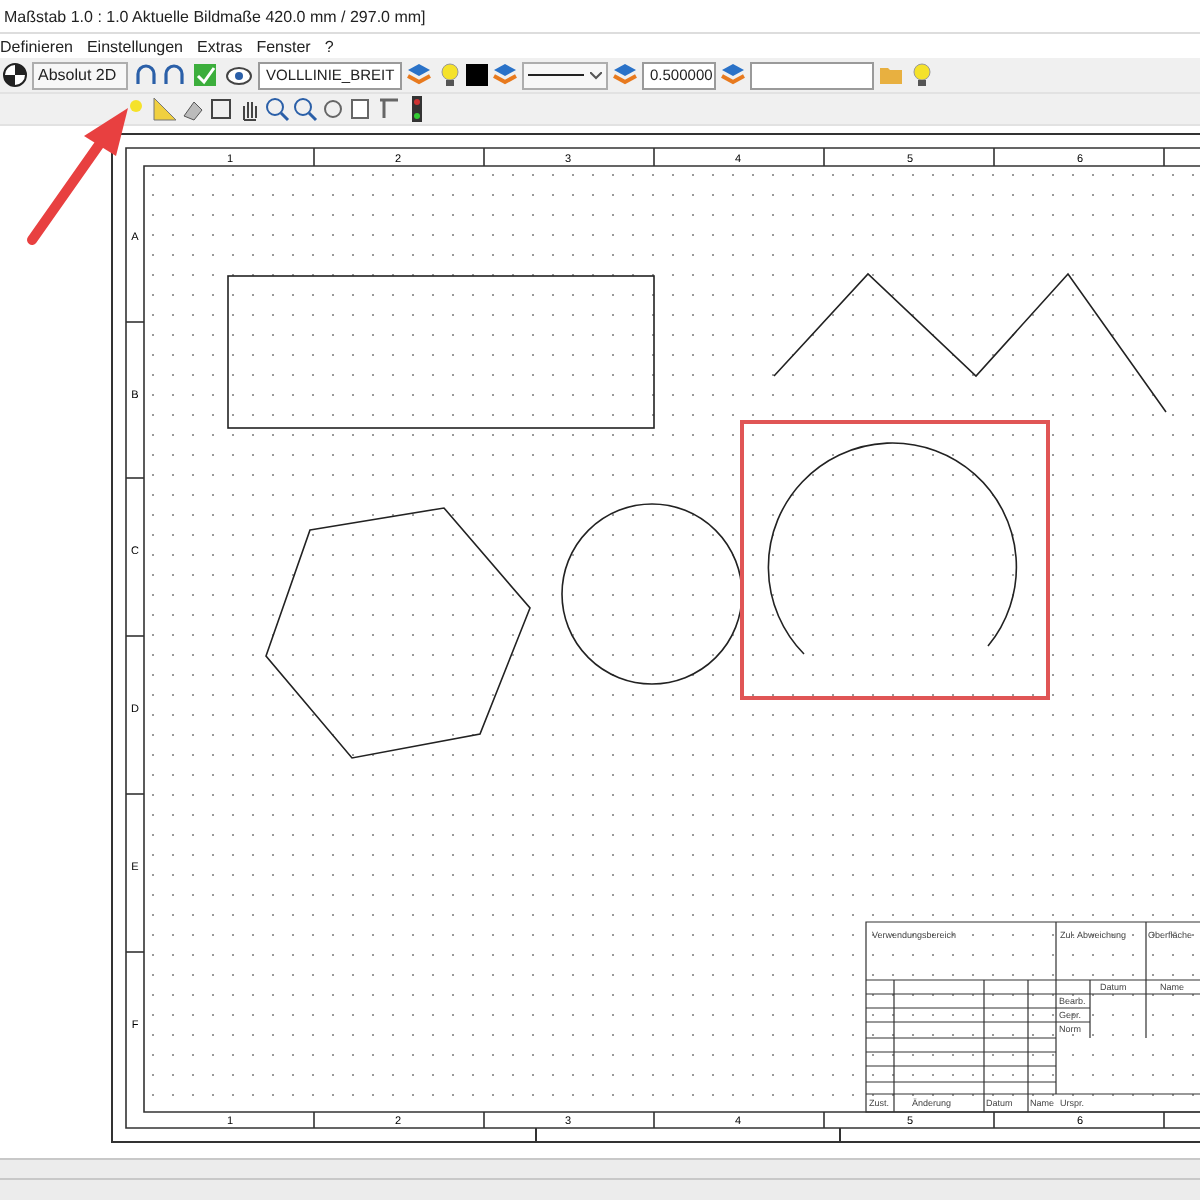 The width and height of the screenshot is (1200, 1200). Describe the element at coordinates (238, 75) in the screenshot. I see `eye-icon` at that location.